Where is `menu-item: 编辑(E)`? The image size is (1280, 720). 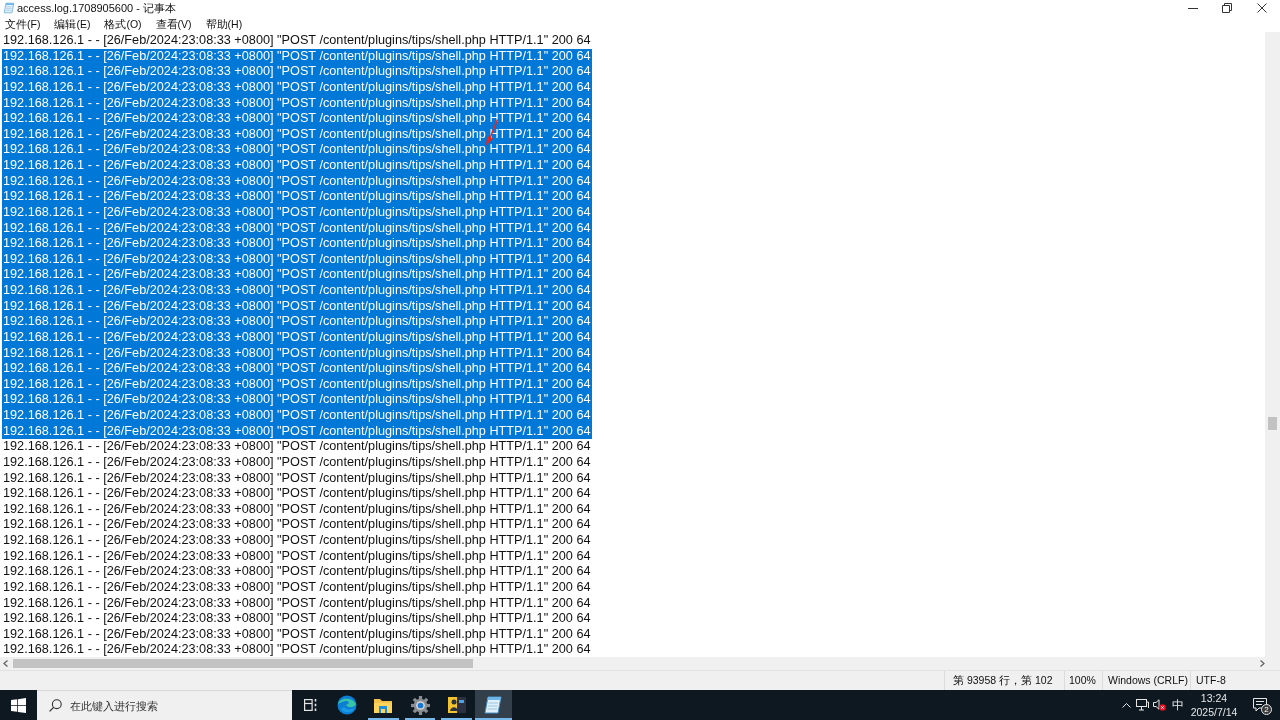 menu-item: 编辑(E) is located at coordinates (72, 24).